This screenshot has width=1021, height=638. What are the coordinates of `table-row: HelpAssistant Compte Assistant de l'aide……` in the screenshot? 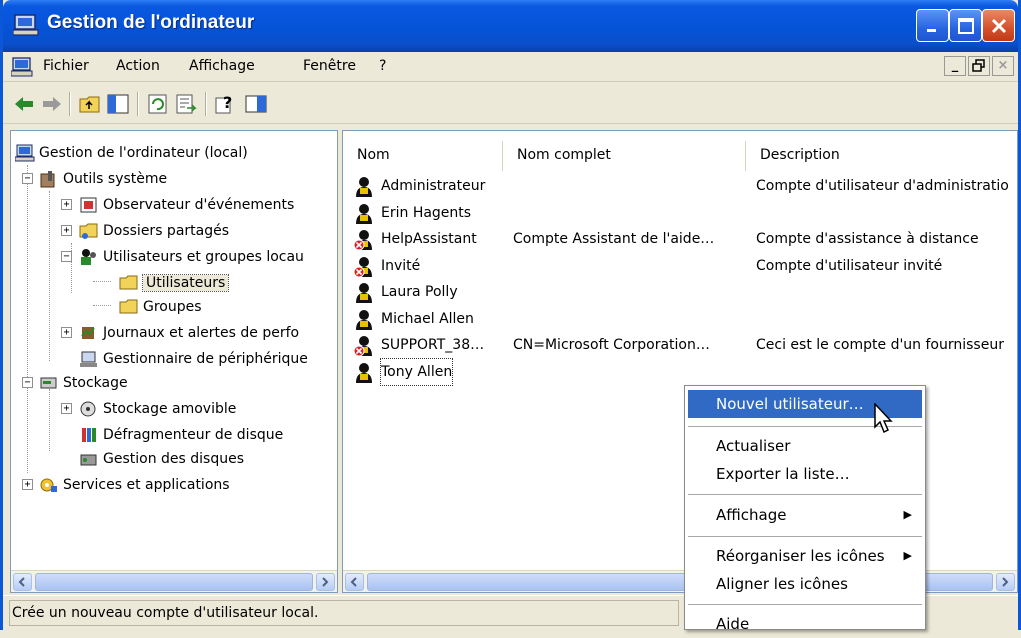 It's located at (685, 239).